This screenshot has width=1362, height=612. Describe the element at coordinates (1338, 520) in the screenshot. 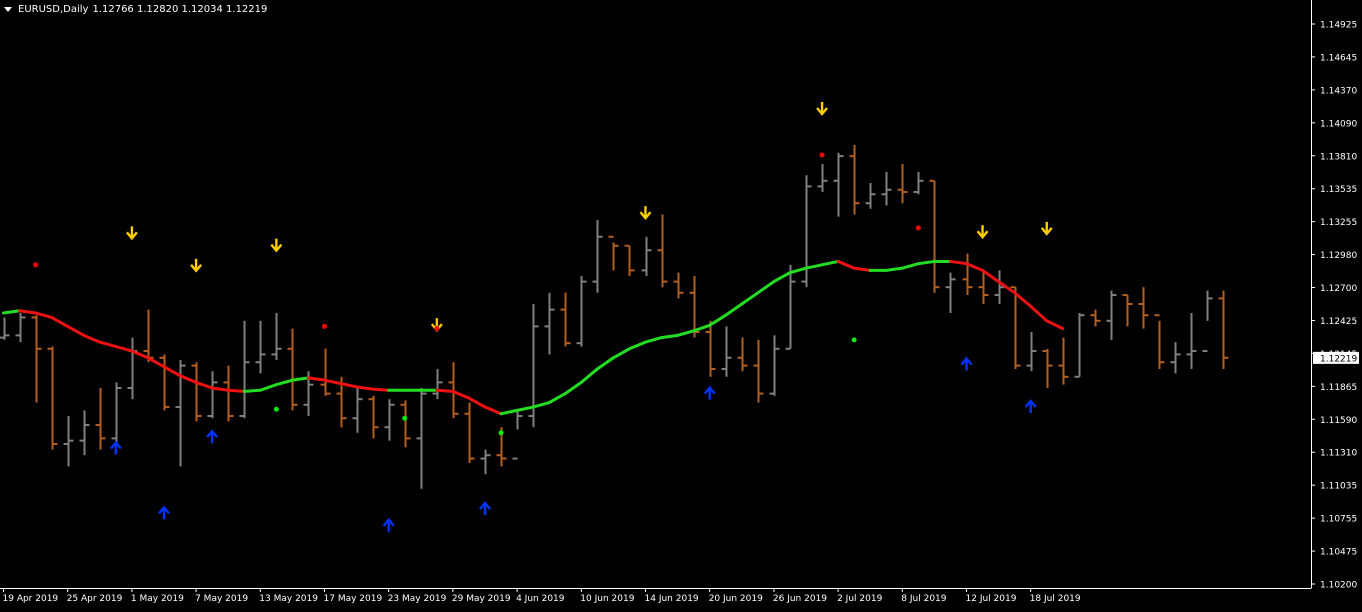

I see `y-tick-label: 1.10755` at that location.